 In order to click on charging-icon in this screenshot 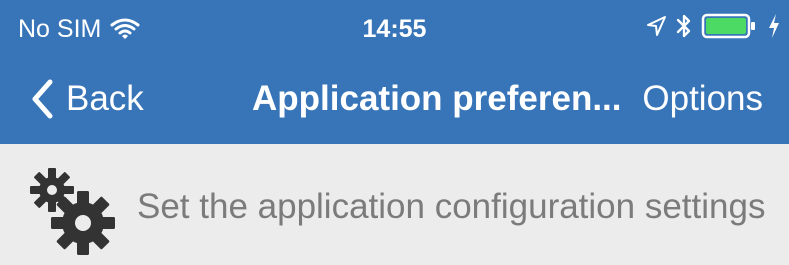, I will do `click(774, 26)`.